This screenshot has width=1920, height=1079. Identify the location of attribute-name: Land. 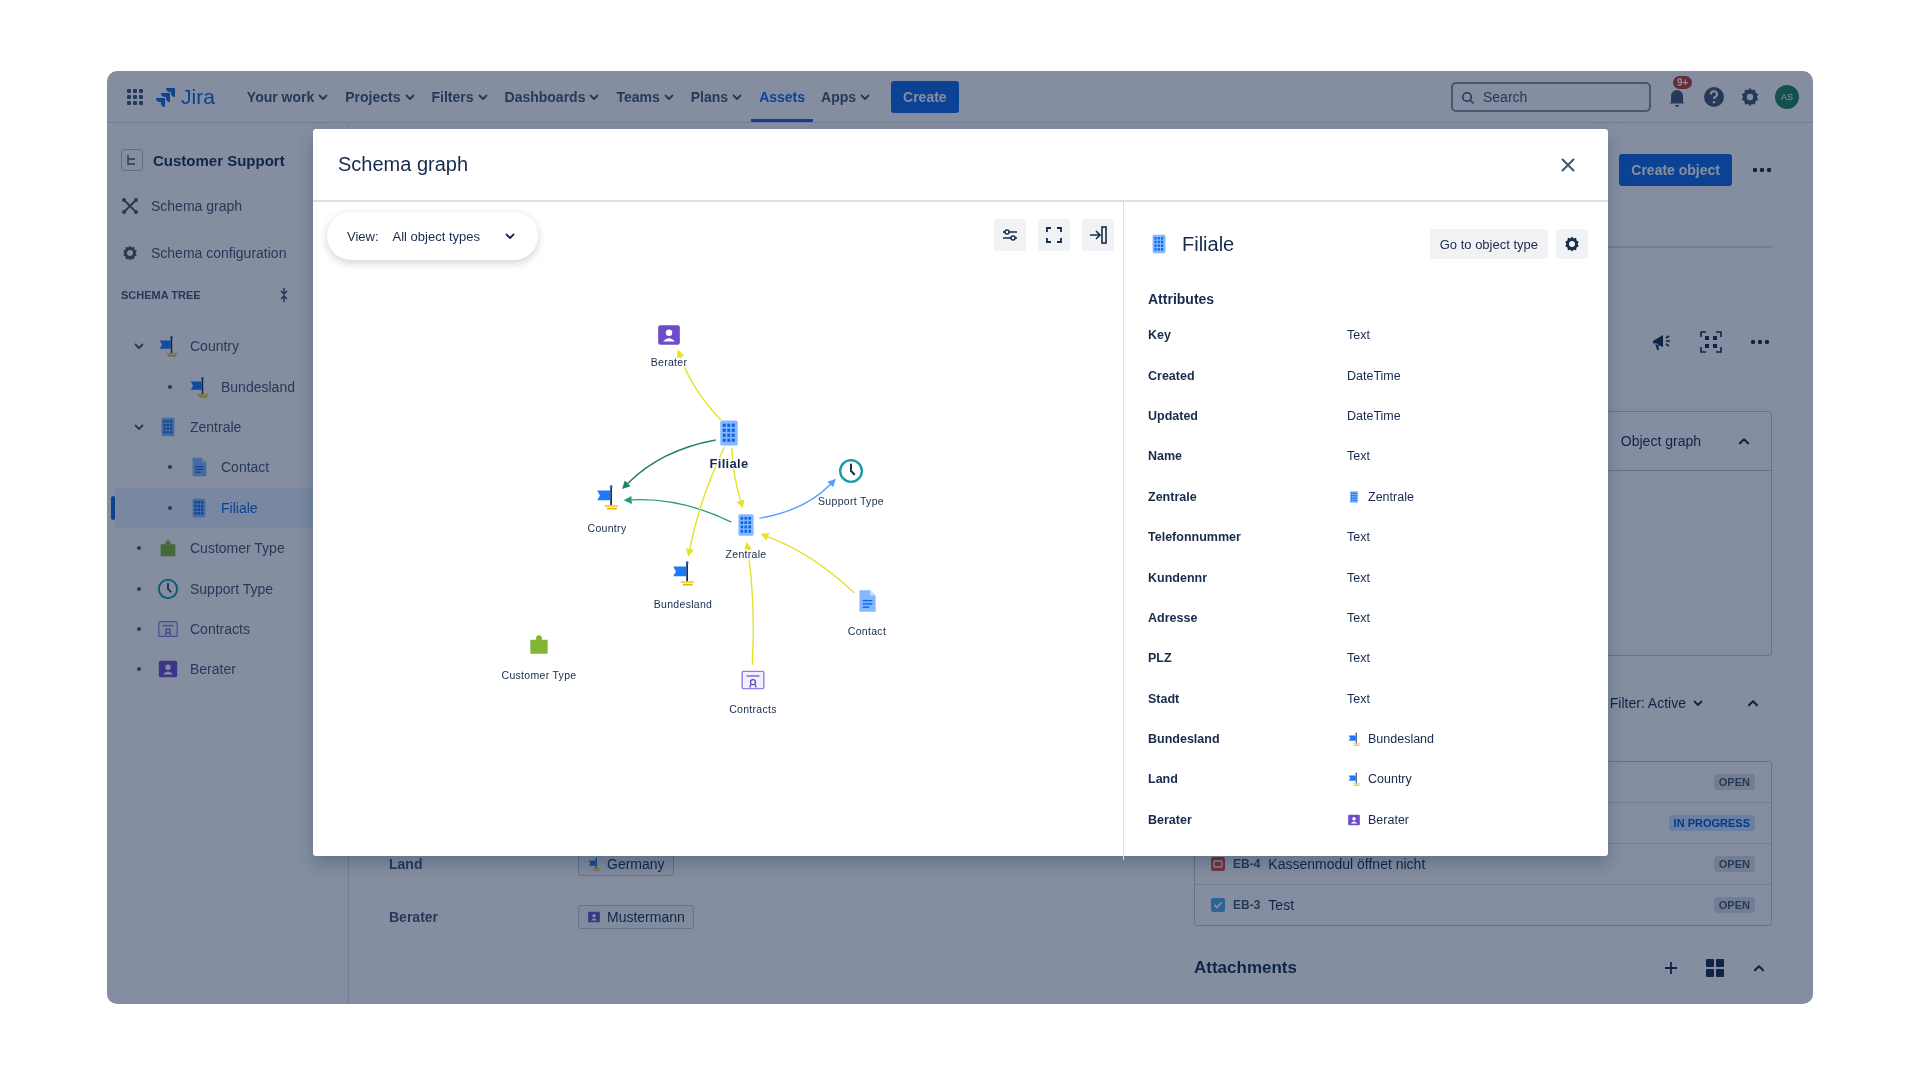
(1163, 779).